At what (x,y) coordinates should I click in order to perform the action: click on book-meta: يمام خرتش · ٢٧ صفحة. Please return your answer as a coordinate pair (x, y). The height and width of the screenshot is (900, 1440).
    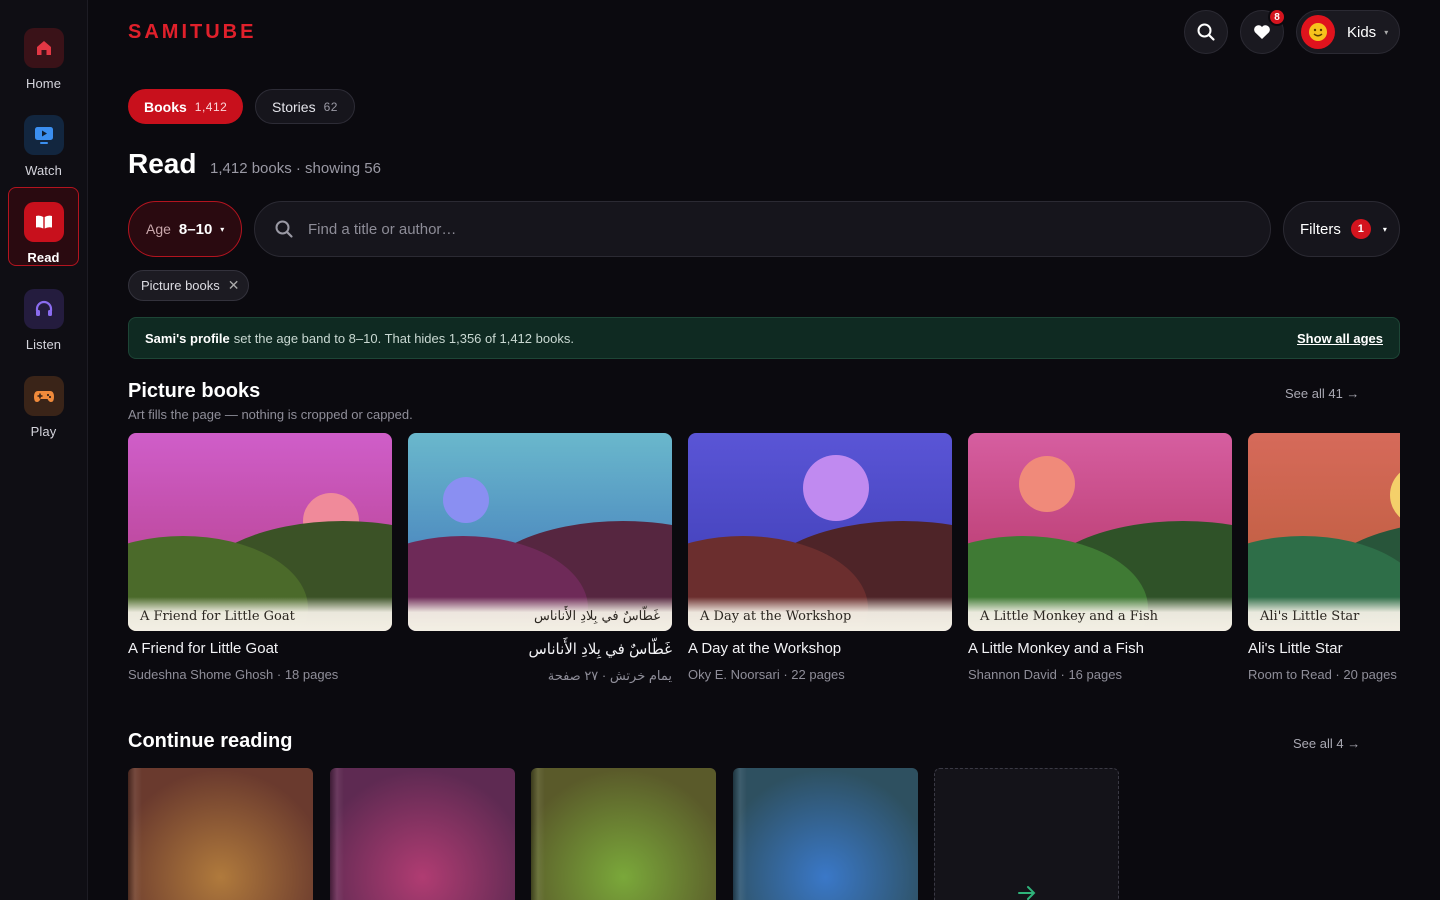
    Looking at the image, I should click on (609, 675).